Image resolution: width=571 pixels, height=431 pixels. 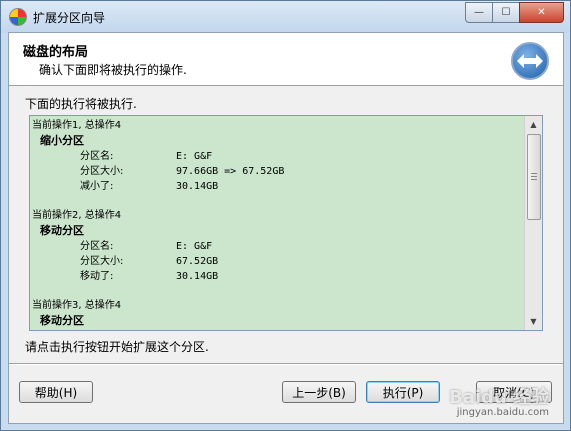 What do you see at coordinates (319, 392) in the screenshot?
I see `back-button: 上一步(B)` at bounding box center [319, 392].